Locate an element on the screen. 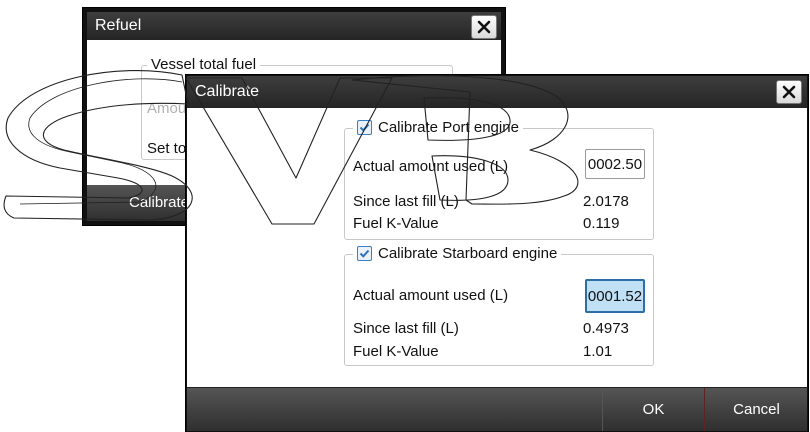 This screenshot has height=432, width=810. port-engine-checkbox is located at coordinates (364, 127).